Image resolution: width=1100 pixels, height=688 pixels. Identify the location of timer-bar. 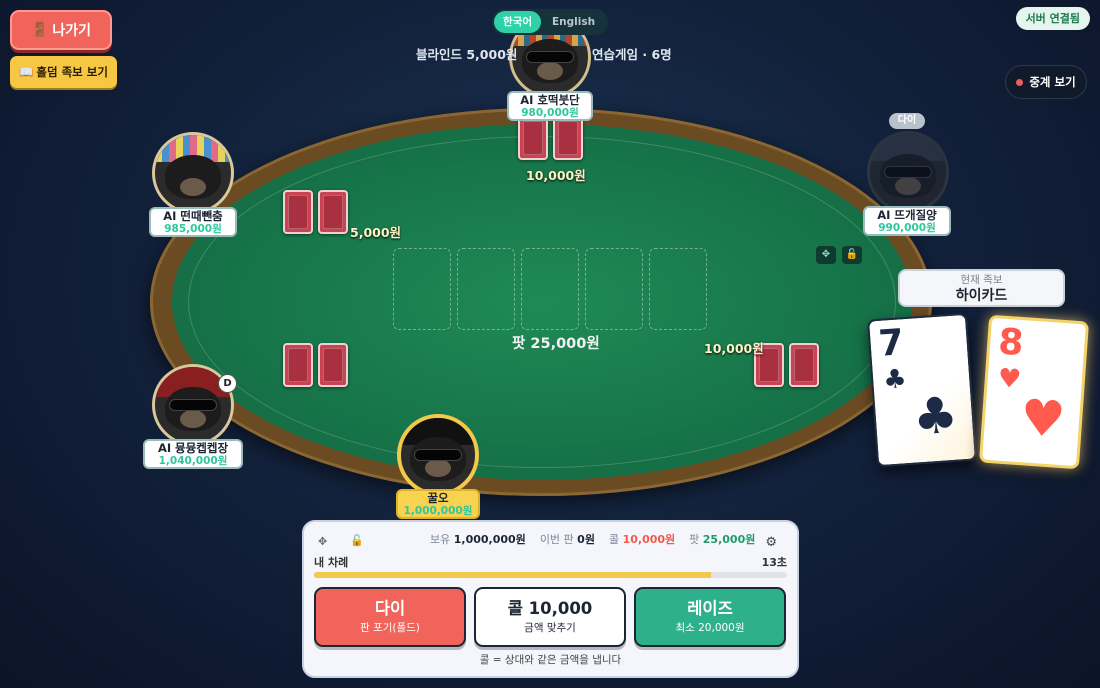
(550, 575).